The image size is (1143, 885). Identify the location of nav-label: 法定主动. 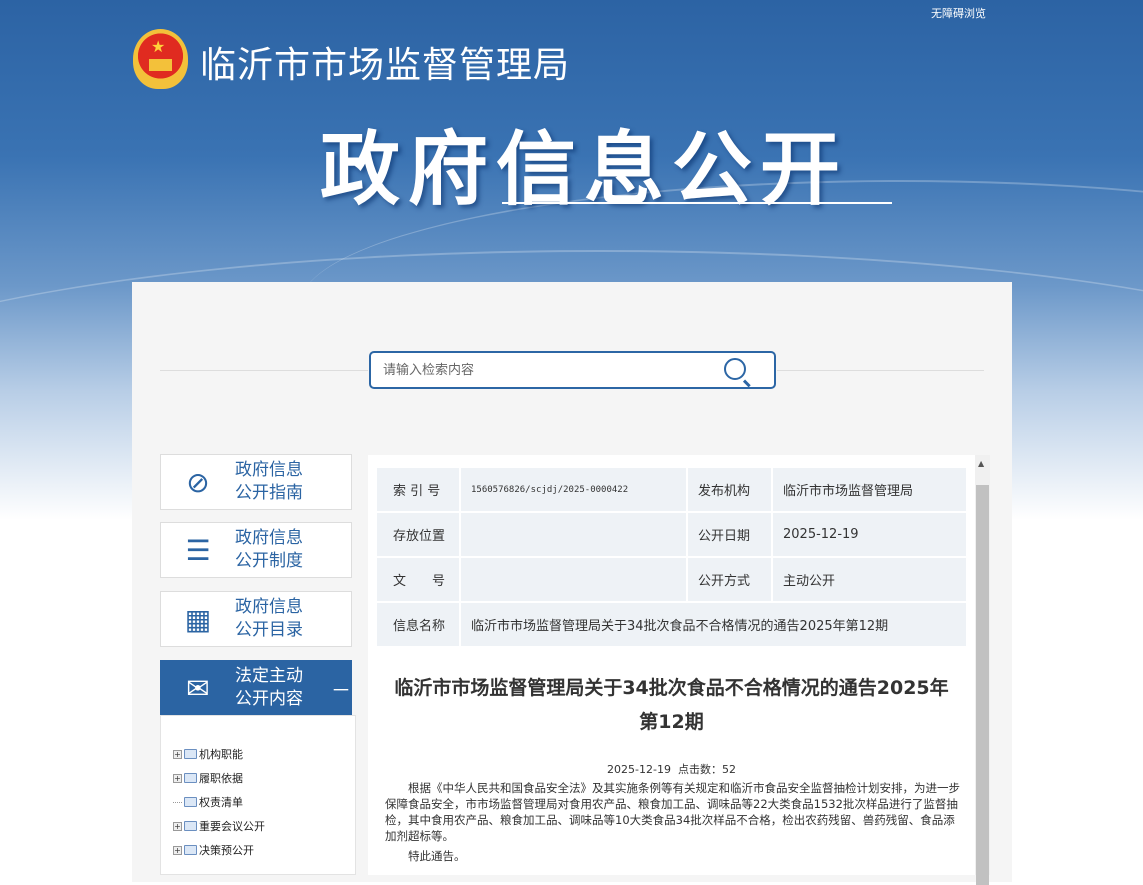
(269, 676).